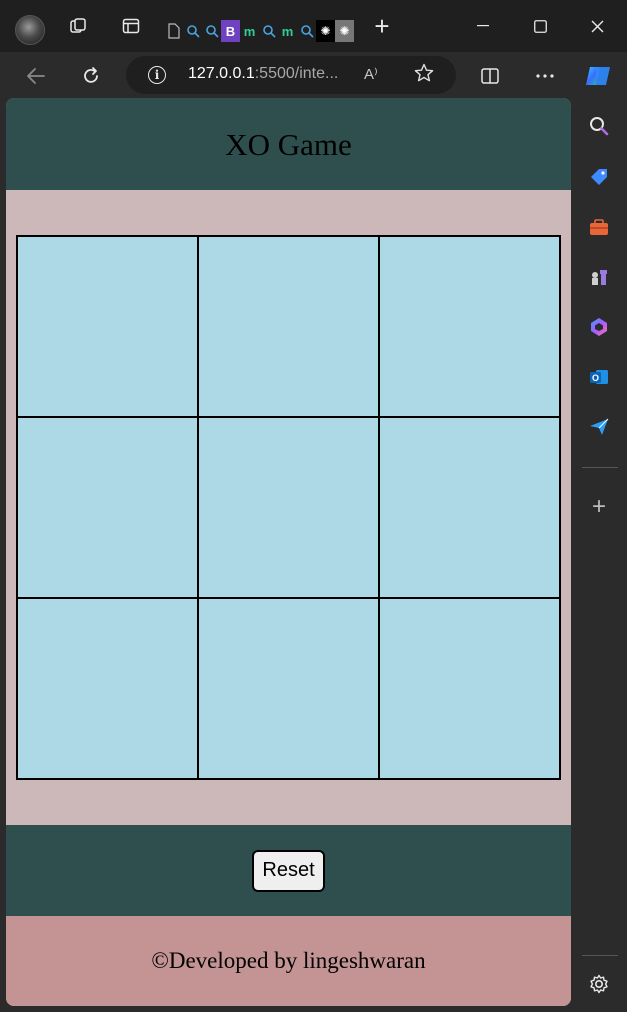 This screenshot has width=627, height=1012. Describe the element at coordinates (91, 76) in the screenshot. I see `refresh-button` at that location.